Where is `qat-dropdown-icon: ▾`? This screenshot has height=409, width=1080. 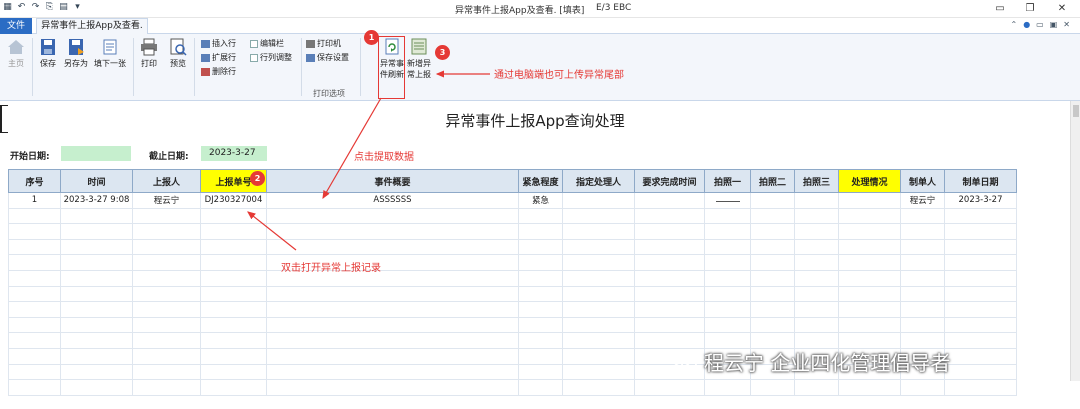 qat-dropdown-icon: ▾ is located at coordinates (77, 7).